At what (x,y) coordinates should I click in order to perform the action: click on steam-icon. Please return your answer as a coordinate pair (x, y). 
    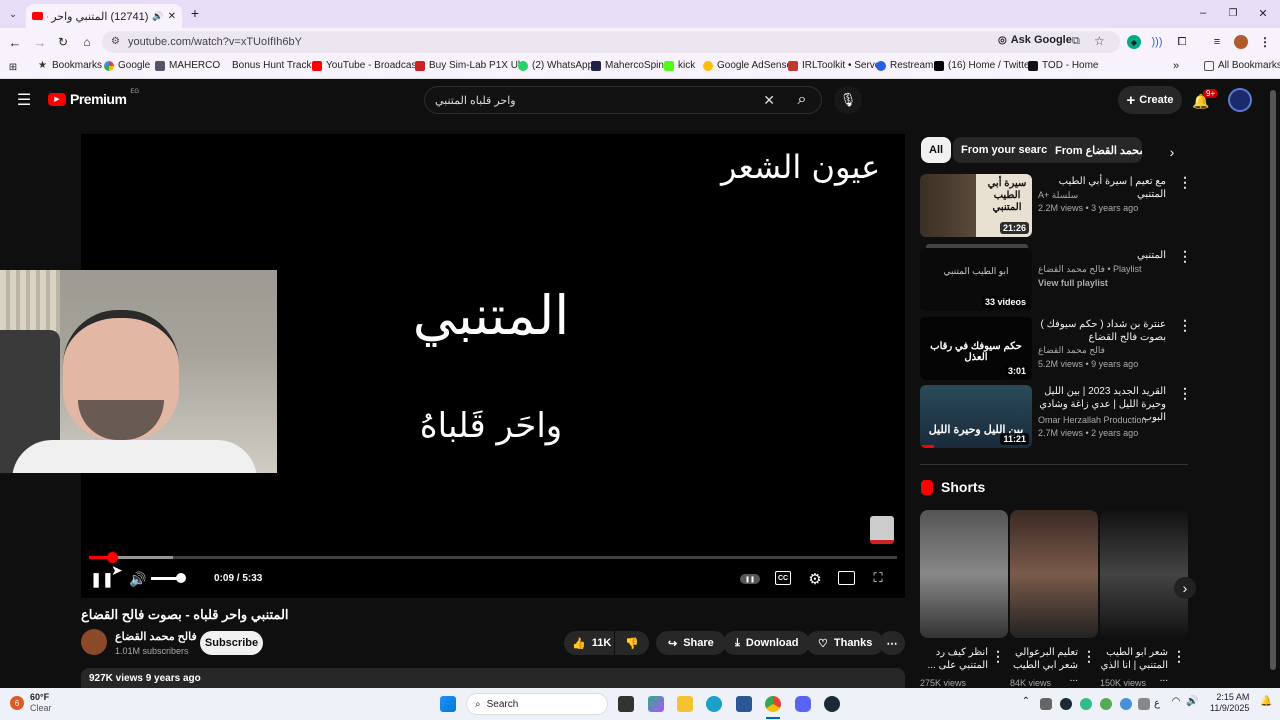
    Looking at the image, I should click on (832, 704).